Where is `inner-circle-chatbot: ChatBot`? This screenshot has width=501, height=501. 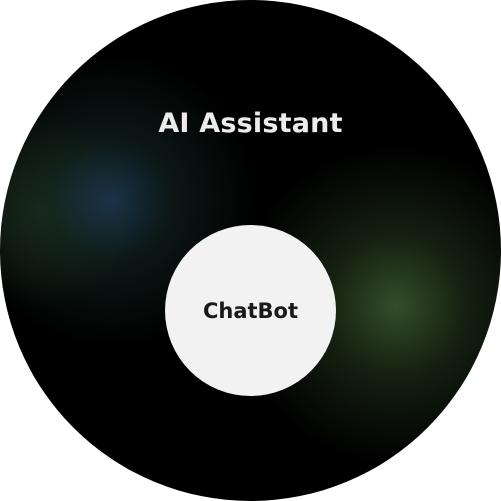
inner-circle-chatbot: ChatBot is located at coordinates (250, 310).